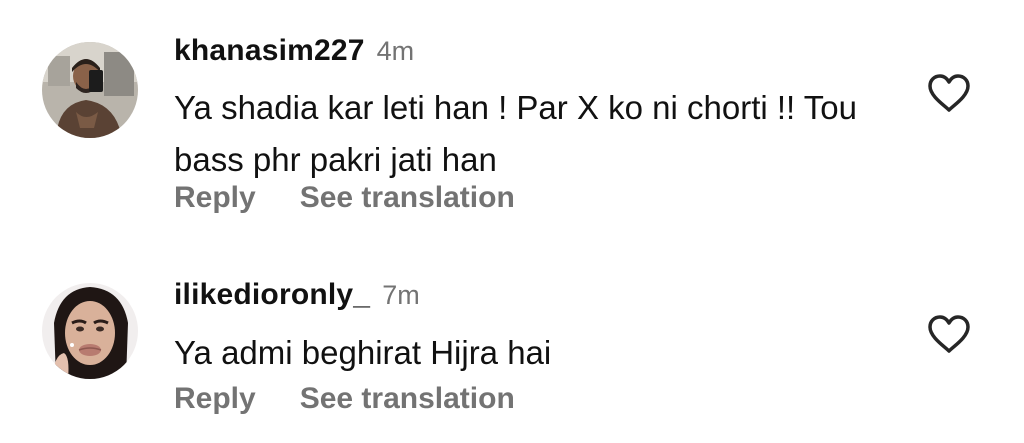 This screenshot has height=443, width=1024. Describe the element at coordinates (363, 352) in the screenshot. I see `comment-text: Ya admi beghirat Hijra hai` at that location.